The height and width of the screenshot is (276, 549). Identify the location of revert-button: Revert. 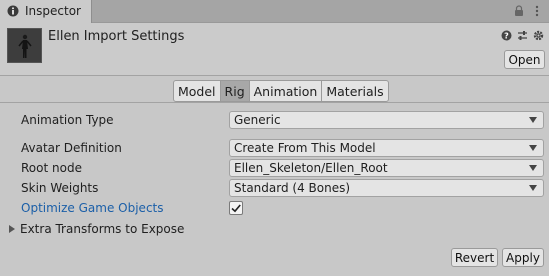
(474, 257).